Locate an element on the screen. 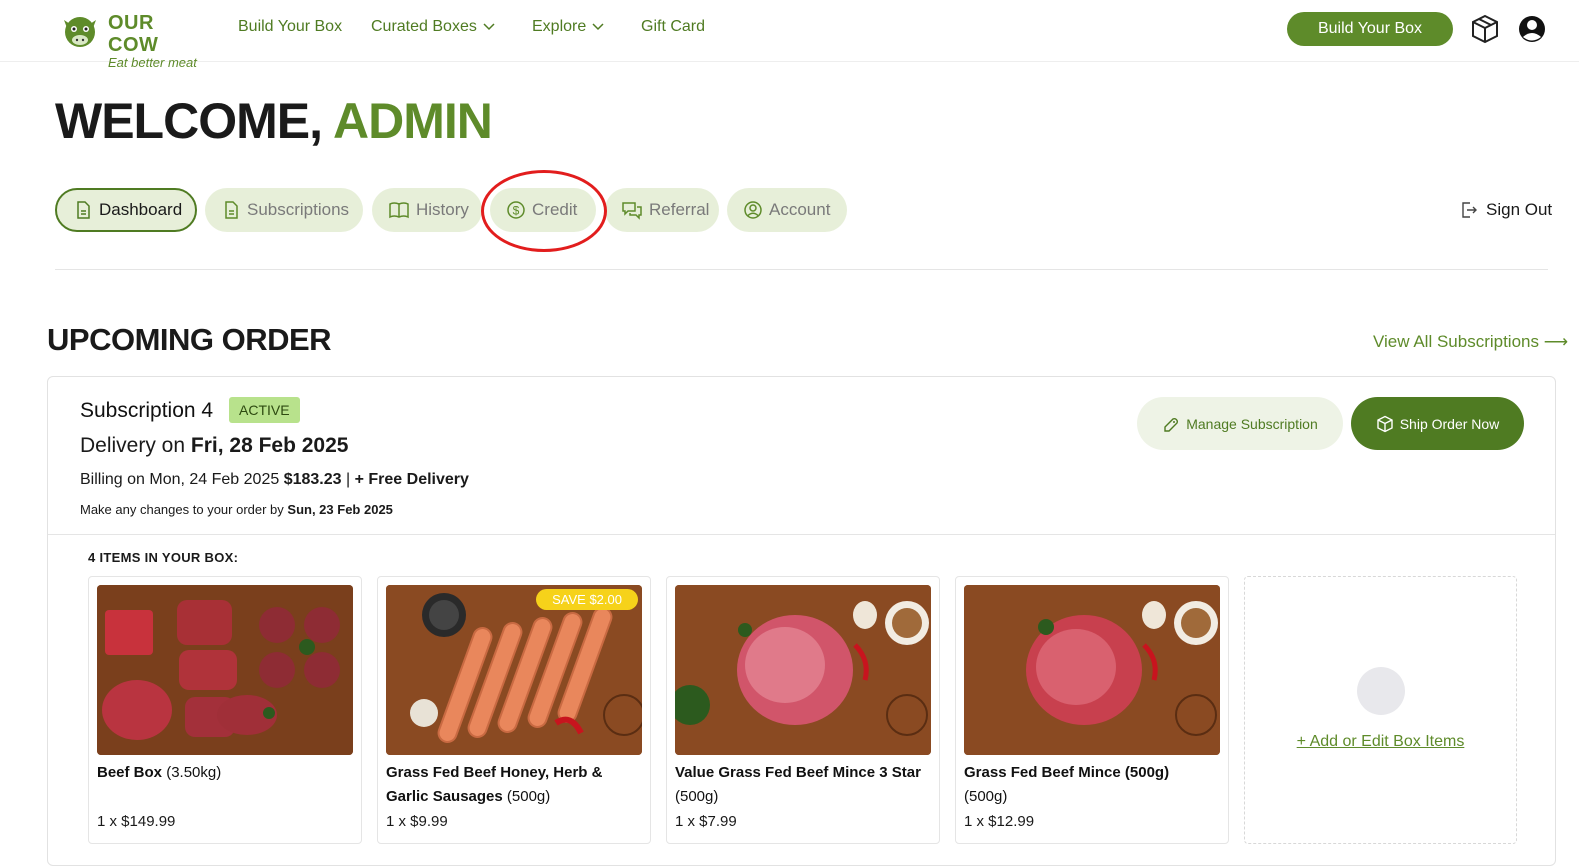 Image resolution: width=1579 pixels, height=866 pixels. delivery-info: Delivery on Fri, 28 Feb 2025 is located at coordinates (214, 446).